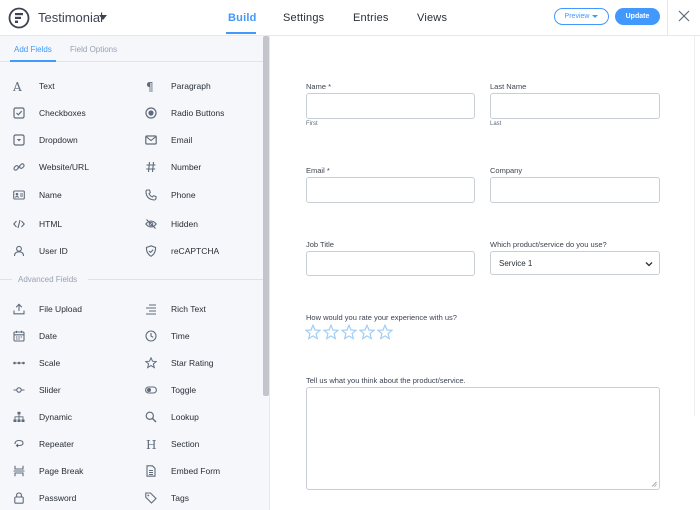 The image size is (700, 510). I want to click on feedback-textarea, so click(483, 438).